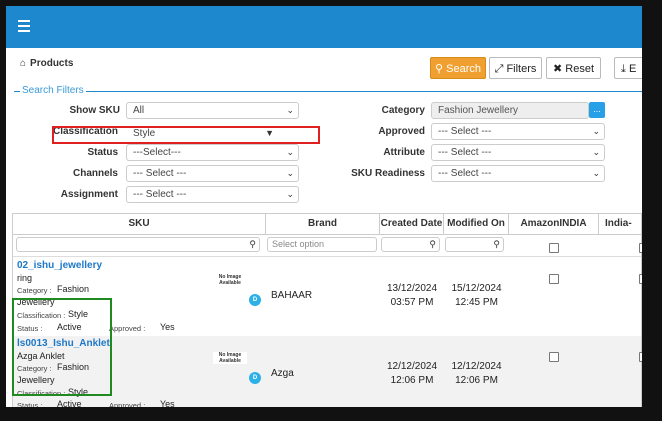 The image size is (662, 421). Describe the element at coordinates (404, 152) in the screenshot. I see `attribute-label: Attribute` at that location.